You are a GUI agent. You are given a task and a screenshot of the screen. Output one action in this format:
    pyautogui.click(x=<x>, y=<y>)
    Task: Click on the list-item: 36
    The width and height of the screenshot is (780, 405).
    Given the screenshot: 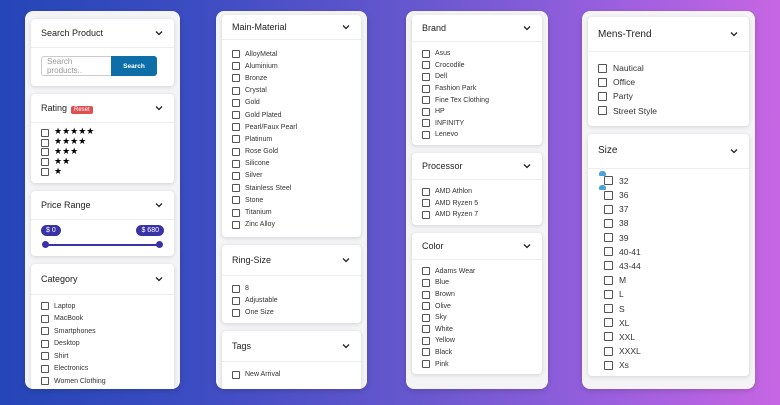 What is the action you would take?
    pyautogui.click(x=671, y=195)
    